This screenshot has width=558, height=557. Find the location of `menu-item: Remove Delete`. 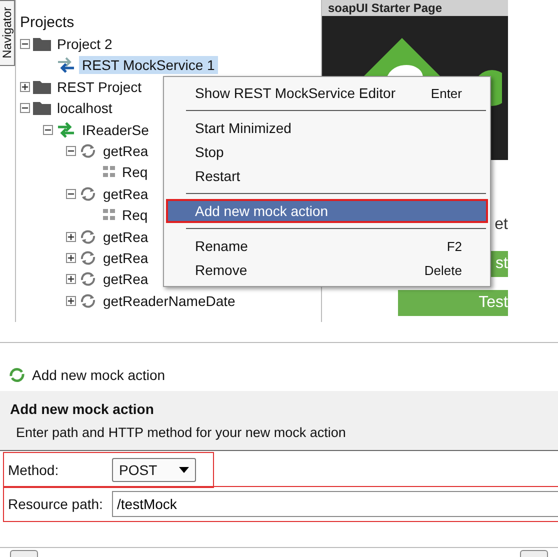

menu-item: Remove Delete is located at coordinates (327, 270).